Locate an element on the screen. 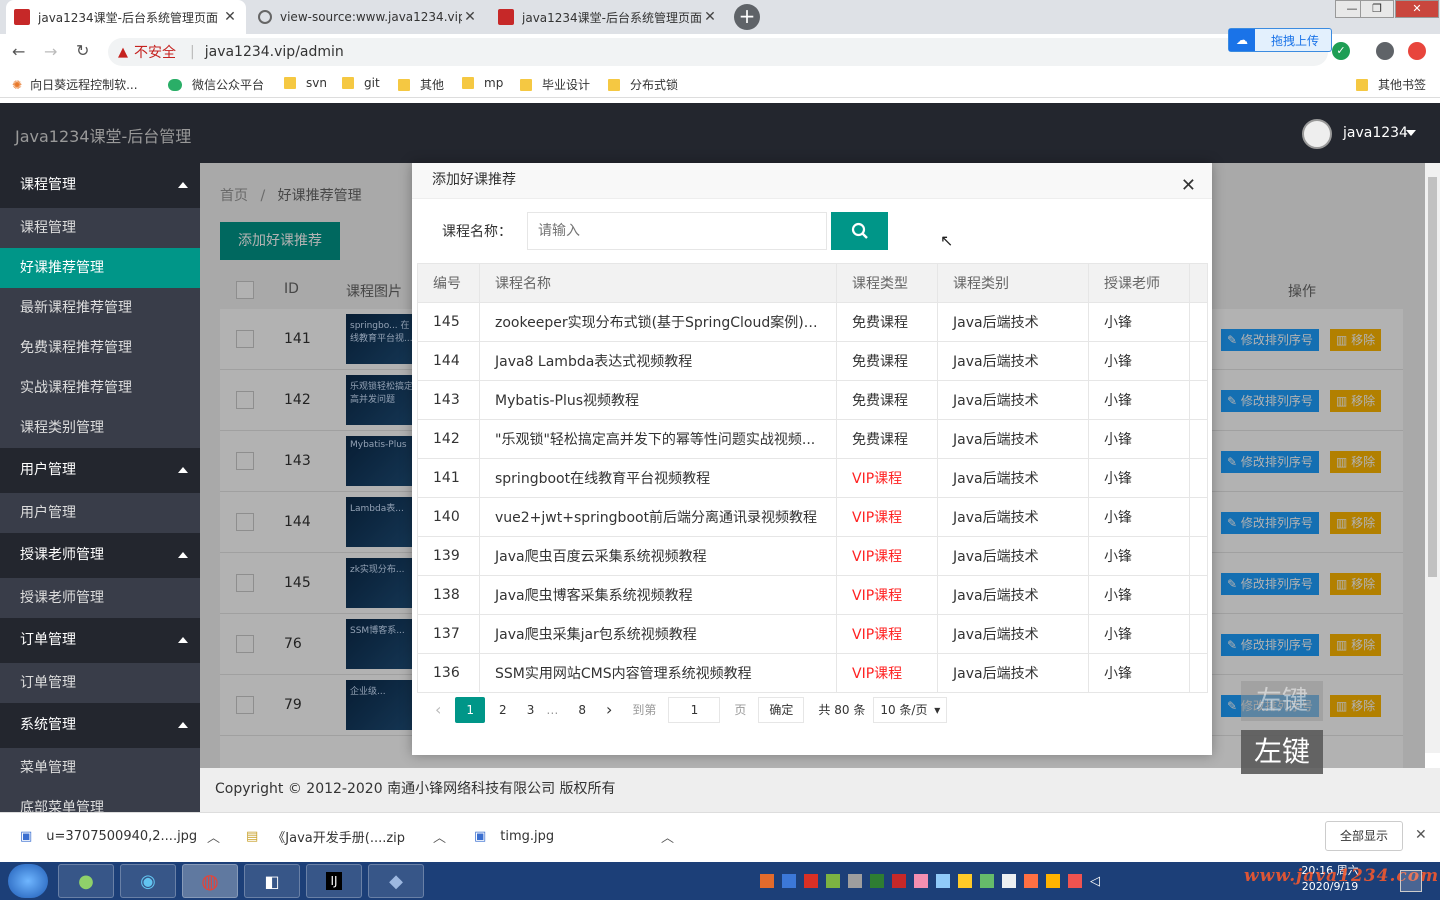 This screenshot has height=900, width=1440. scrollbar-thumb is located at coordinates (1432, 377).